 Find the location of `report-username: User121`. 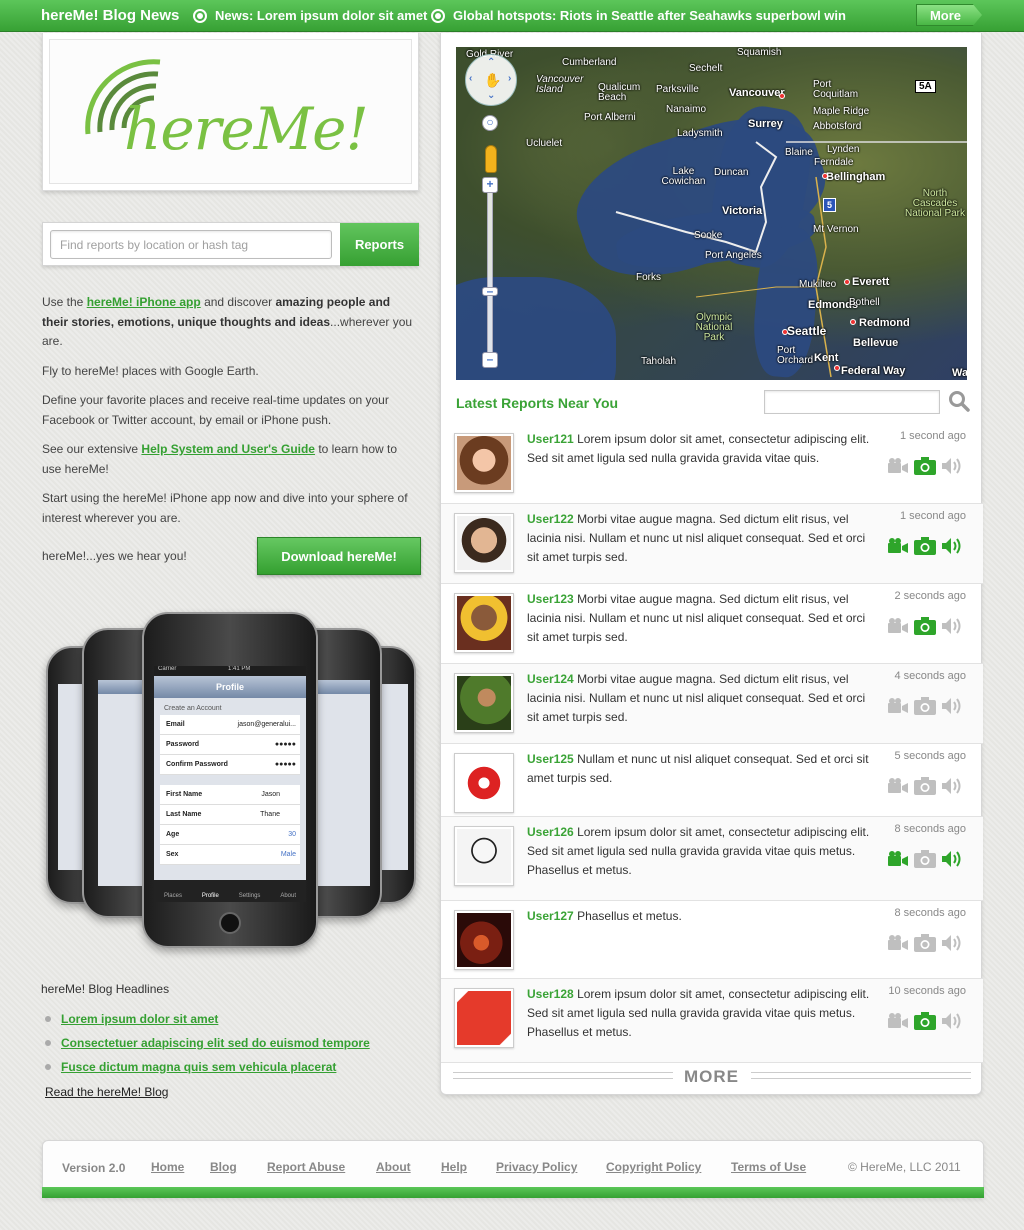

report-username: User121 is located at coordinates (550, 439).